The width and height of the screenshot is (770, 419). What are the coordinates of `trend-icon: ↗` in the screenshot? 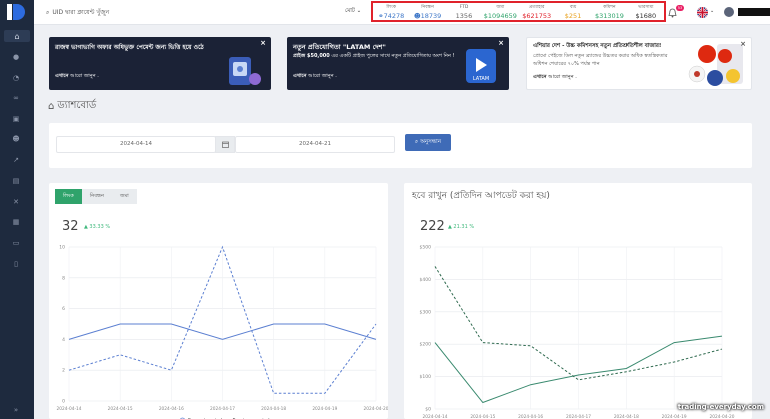 It's located at (16, 160).